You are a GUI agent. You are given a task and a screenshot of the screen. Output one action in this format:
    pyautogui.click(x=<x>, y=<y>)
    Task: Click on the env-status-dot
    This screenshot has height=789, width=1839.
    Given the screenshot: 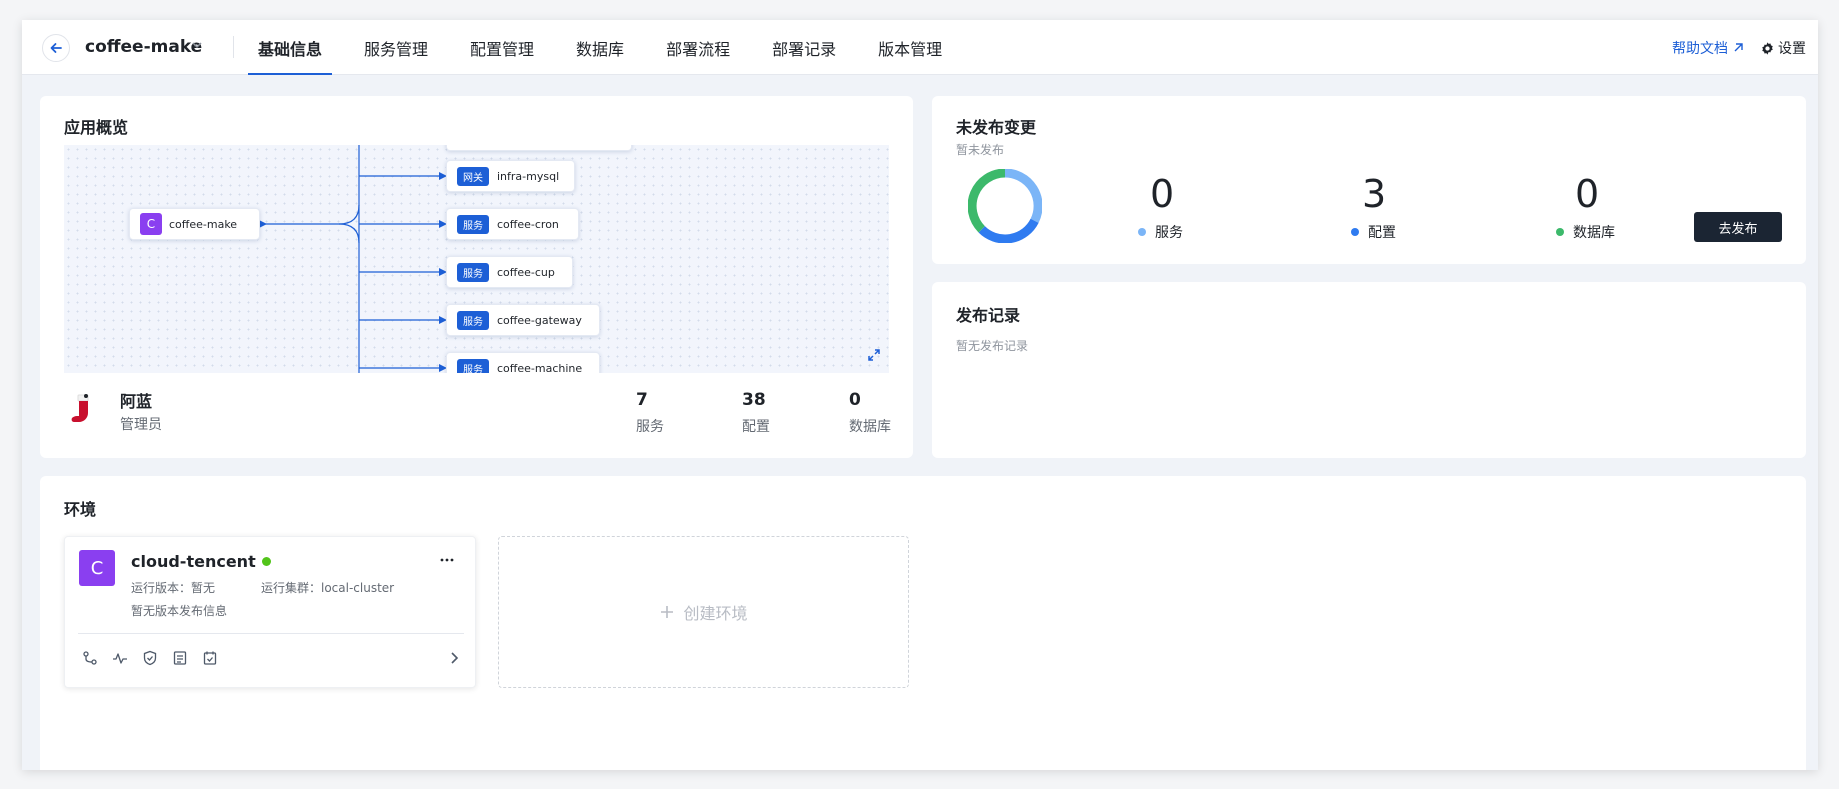 What is the action you would take?
    pyautogui.click(x=266, y=561)
    